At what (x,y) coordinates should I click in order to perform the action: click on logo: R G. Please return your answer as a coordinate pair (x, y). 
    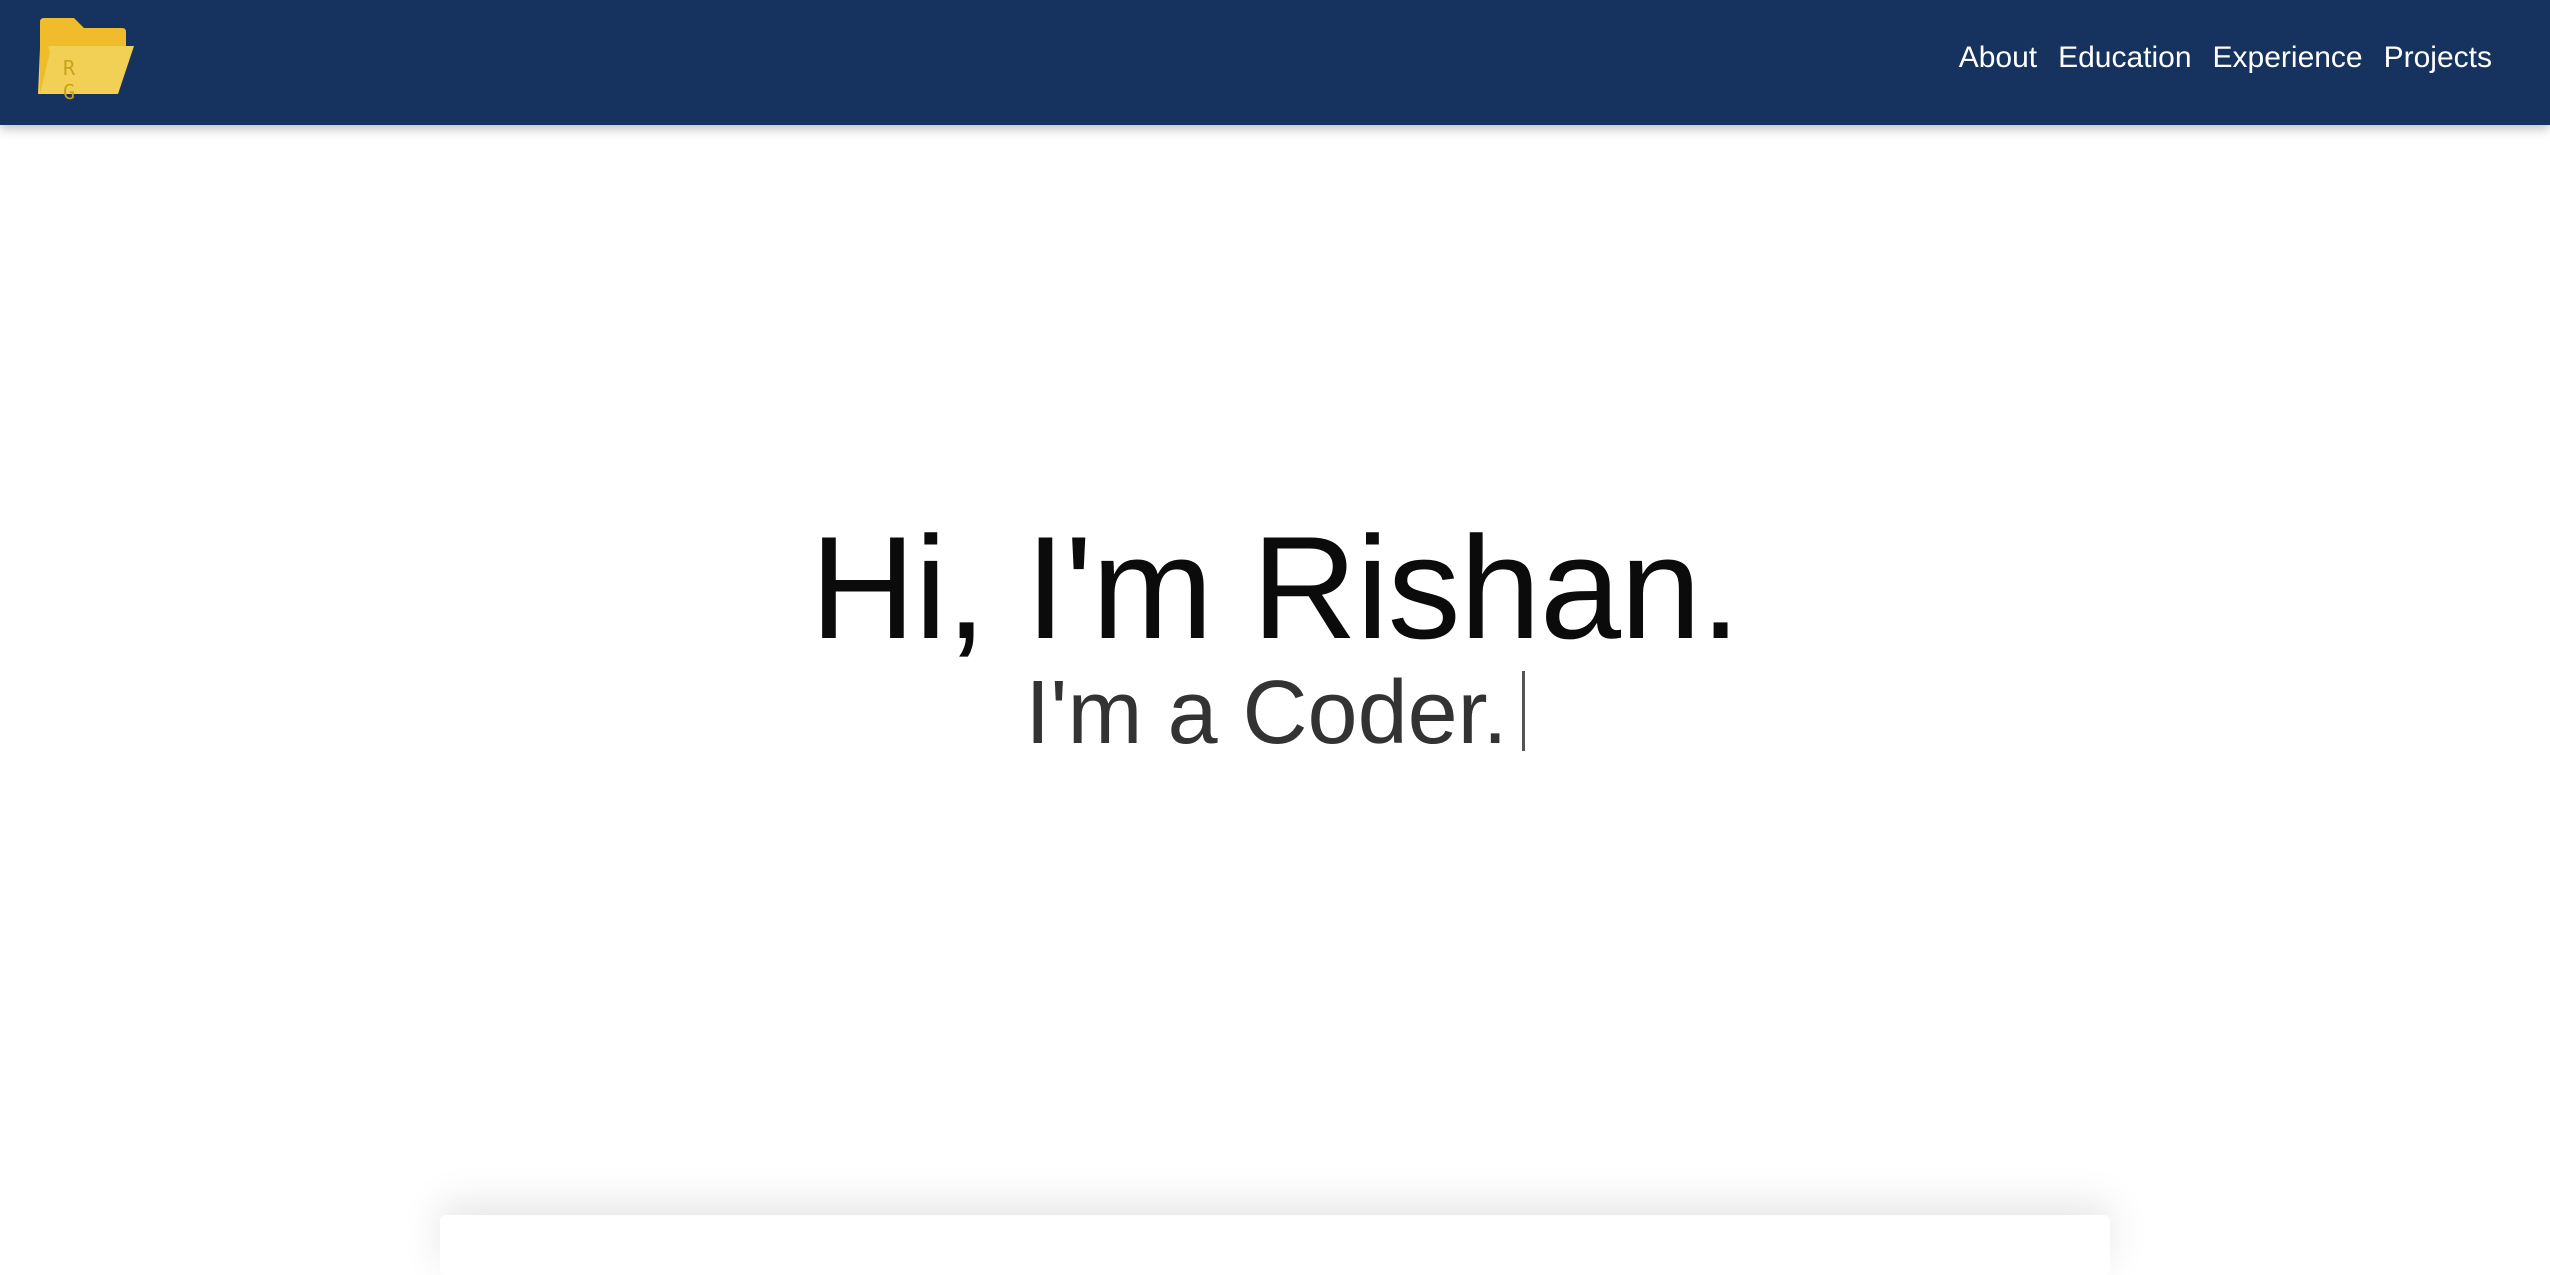
    Looking at the image, I should click on (86, 61).